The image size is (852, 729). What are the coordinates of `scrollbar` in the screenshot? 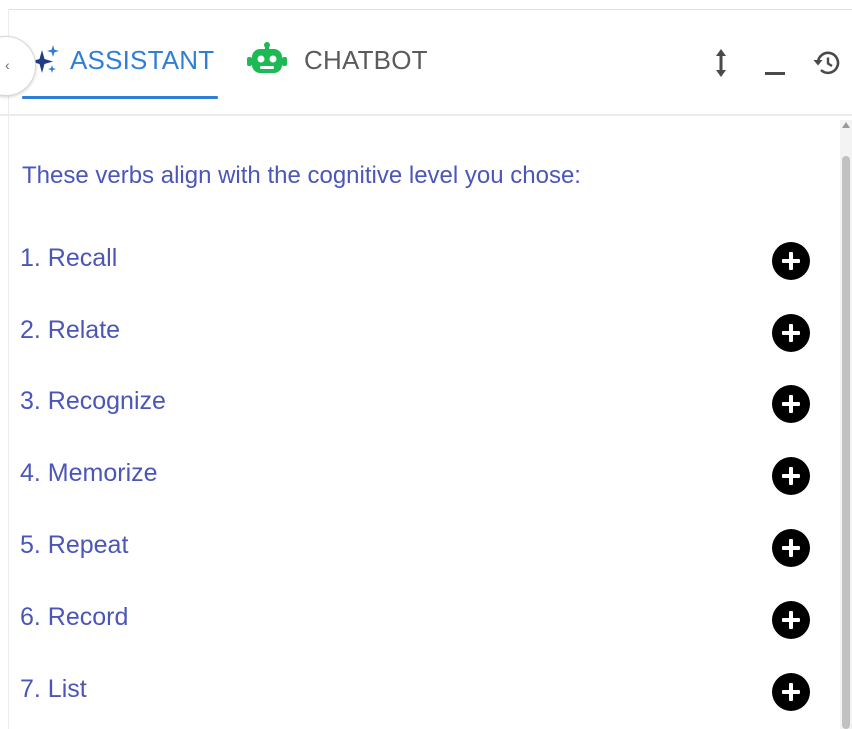 It's located at (846, 424).